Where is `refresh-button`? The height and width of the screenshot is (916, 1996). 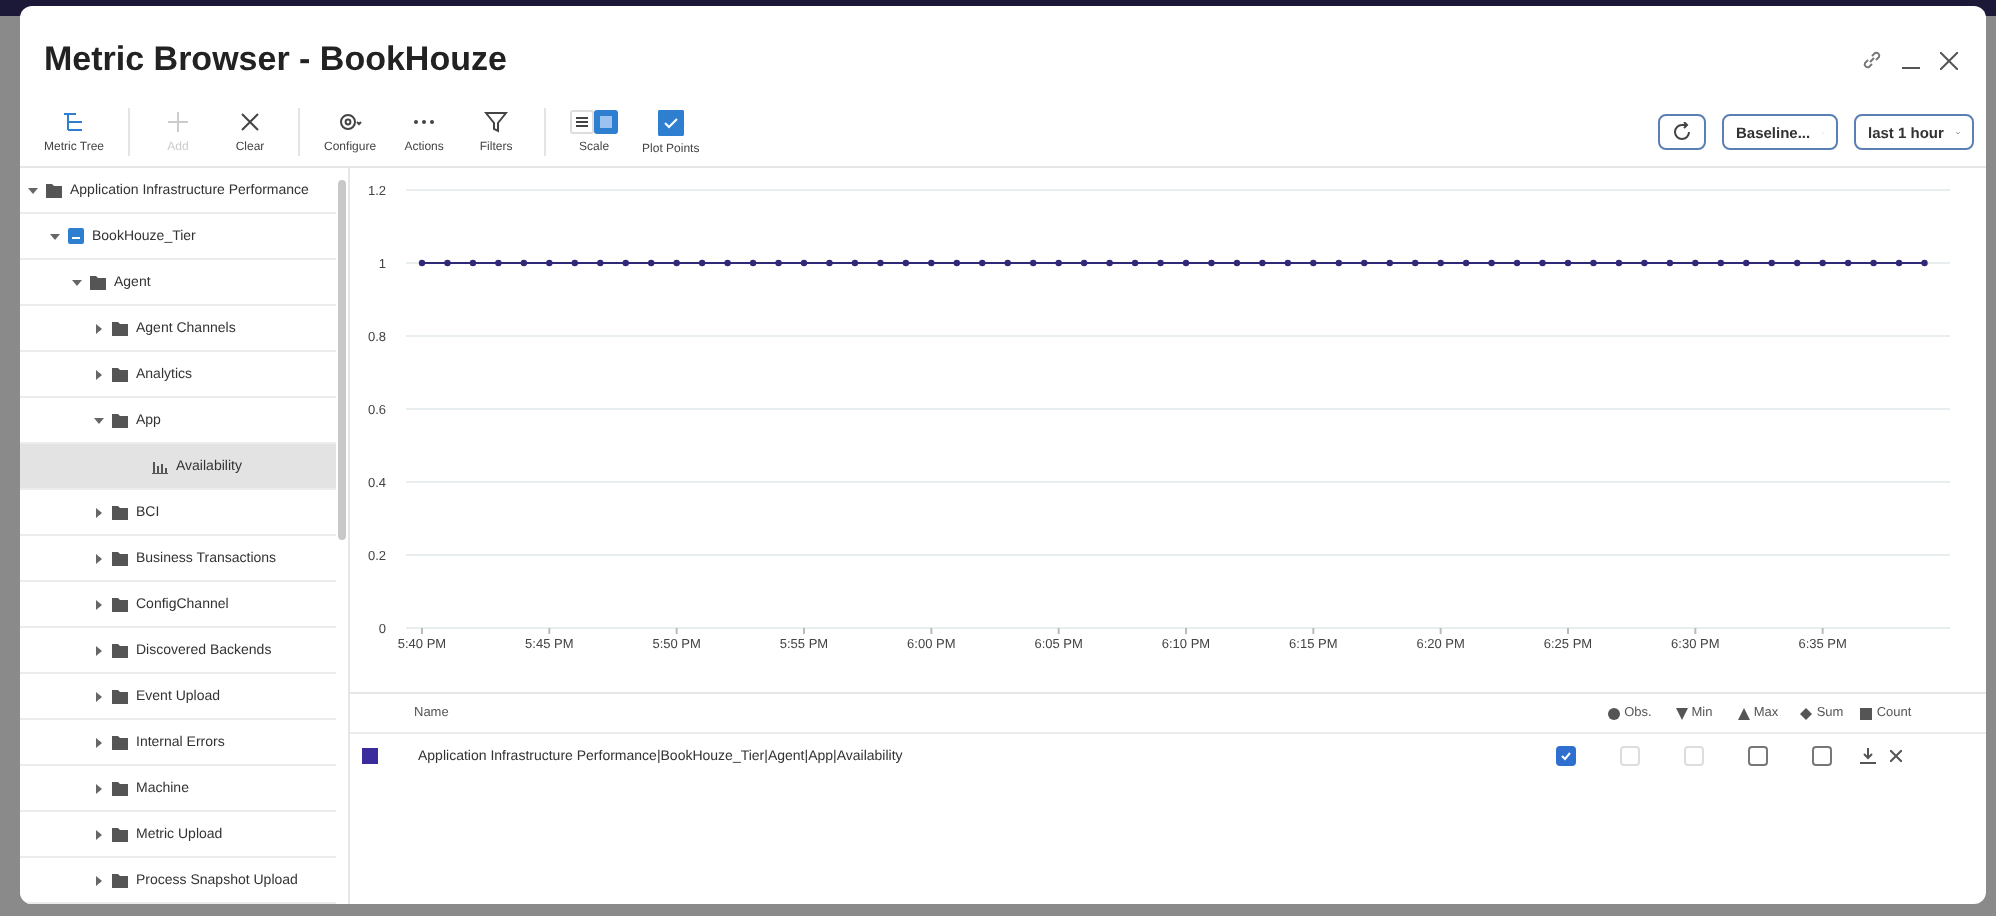 refresh-button is located at coordinates (1682, 132).